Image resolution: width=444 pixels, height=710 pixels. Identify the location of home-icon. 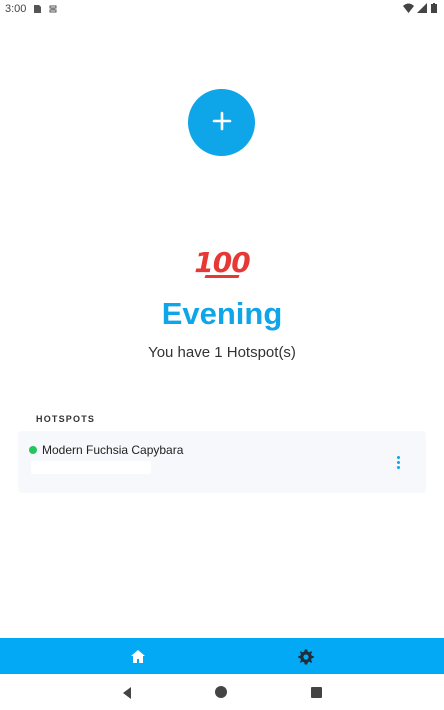
(138, 657).